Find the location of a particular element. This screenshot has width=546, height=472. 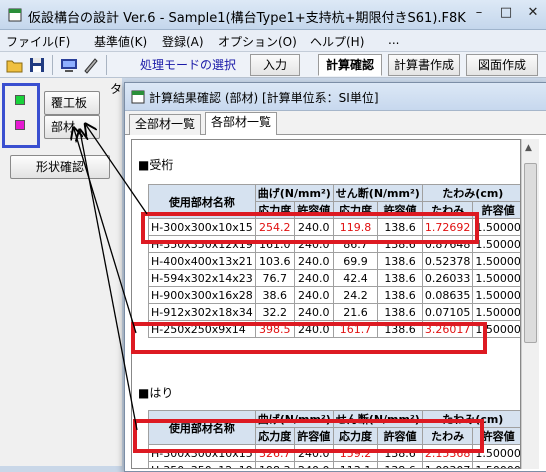

bending-stress-cell: 76.7 is located at coordinates (274, 278).